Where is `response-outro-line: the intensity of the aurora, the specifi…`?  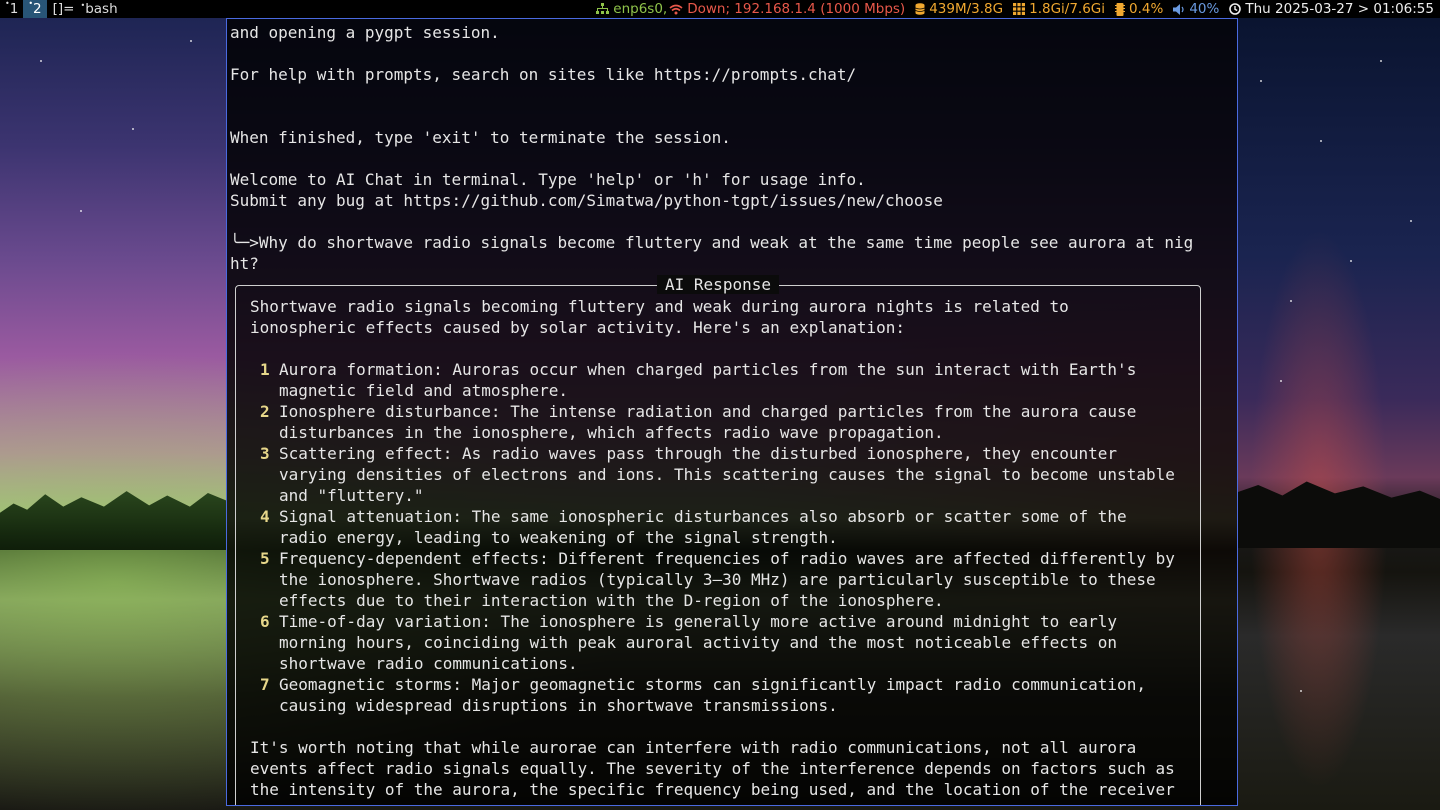
response-outro-line: the intensity of the aurora, the specifi… is located at coordinates (712, 789).